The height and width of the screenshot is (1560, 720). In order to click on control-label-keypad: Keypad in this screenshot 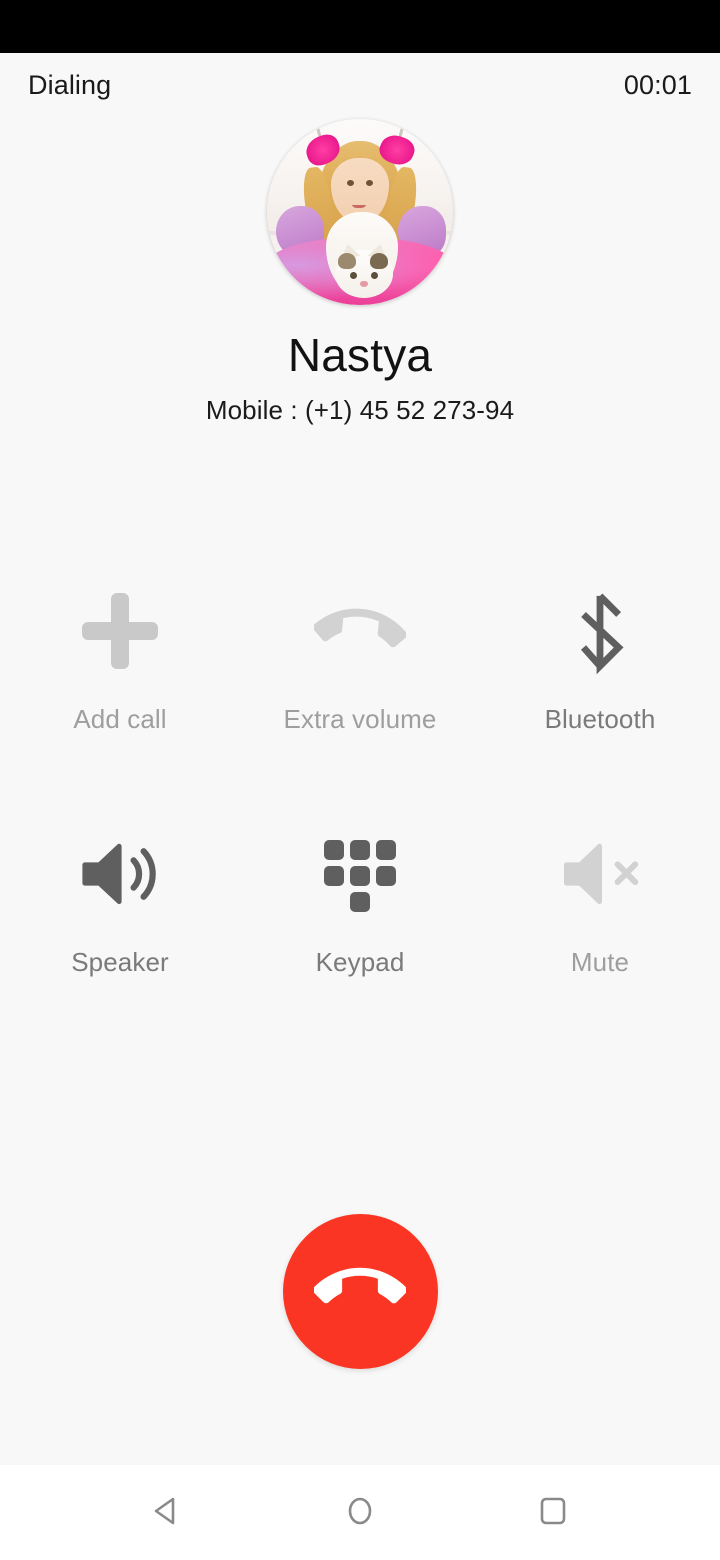, I will do `click(360, 962)`.